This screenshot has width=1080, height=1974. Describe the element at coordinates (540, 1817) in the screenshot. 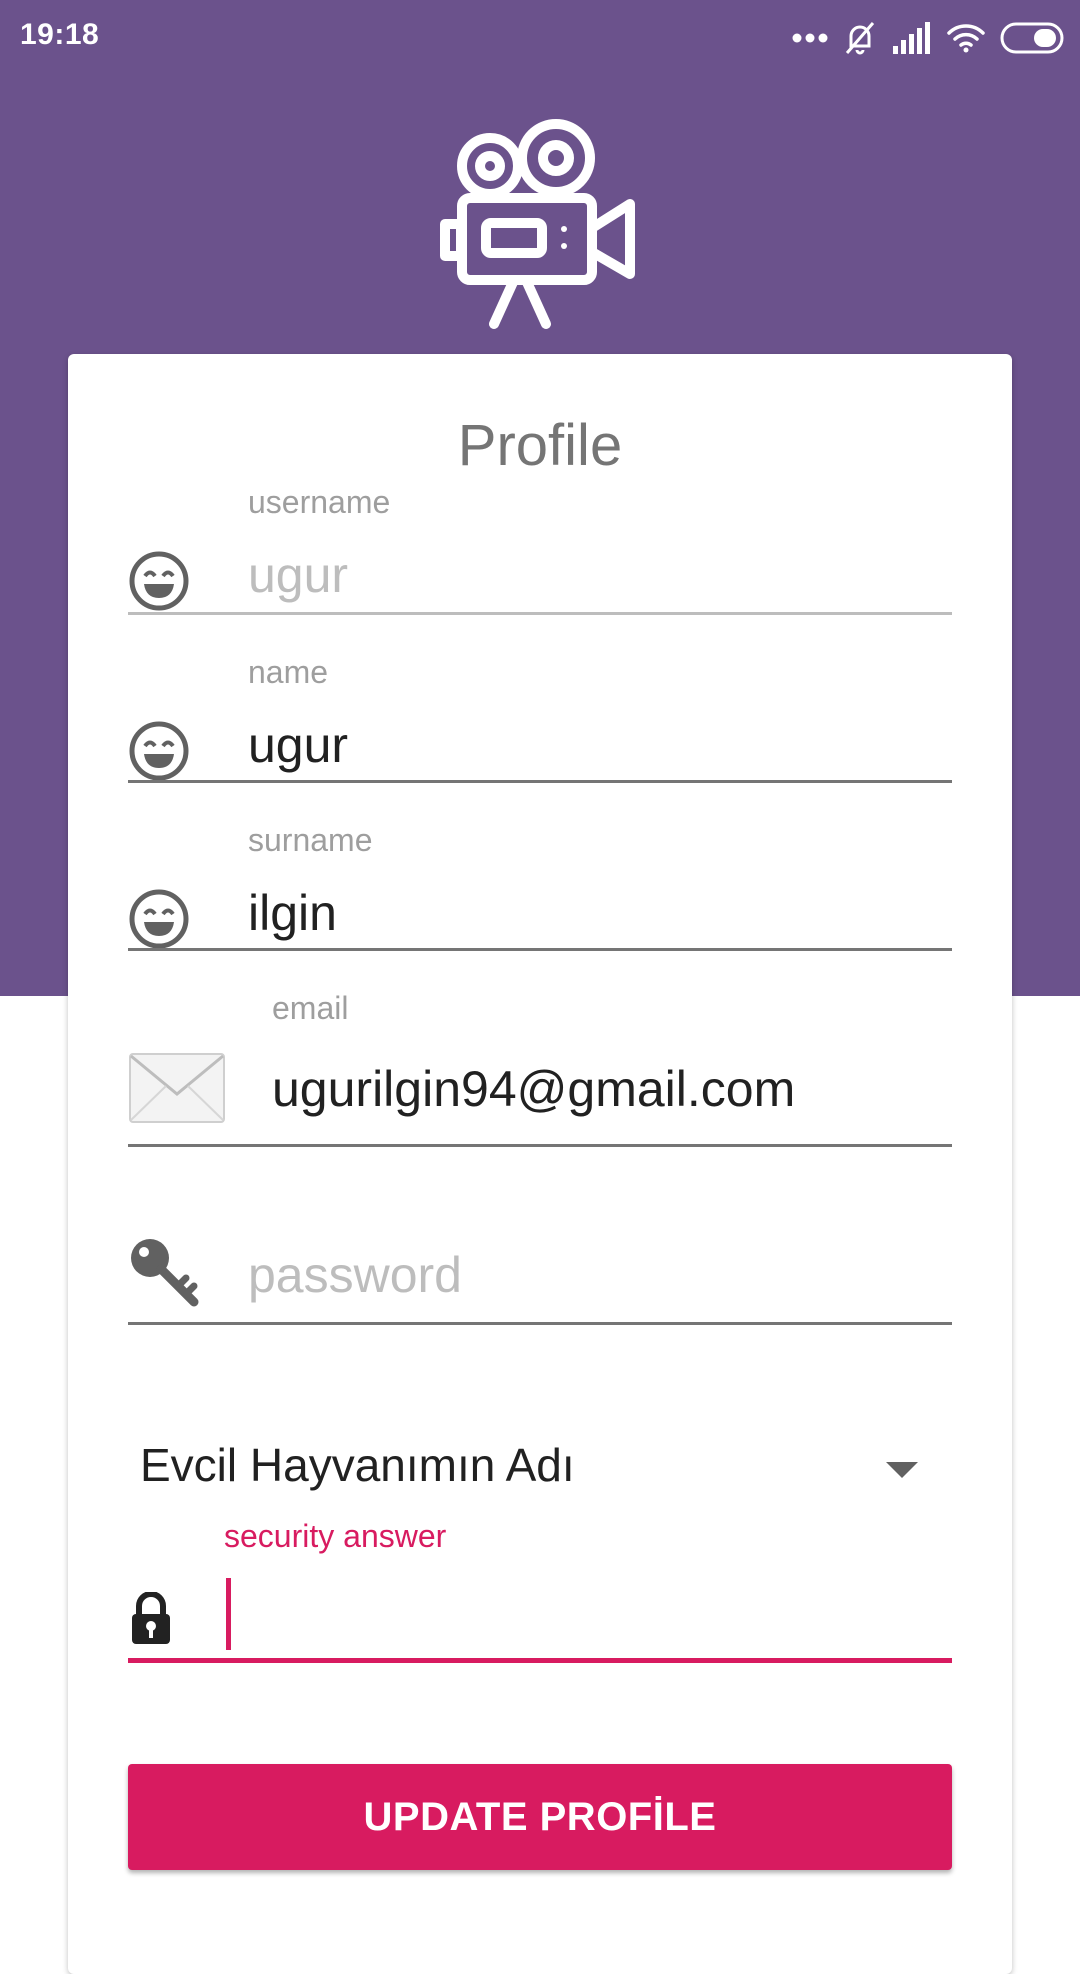

I see `update-profile-button: UPDATE PROFİLE` at that location.